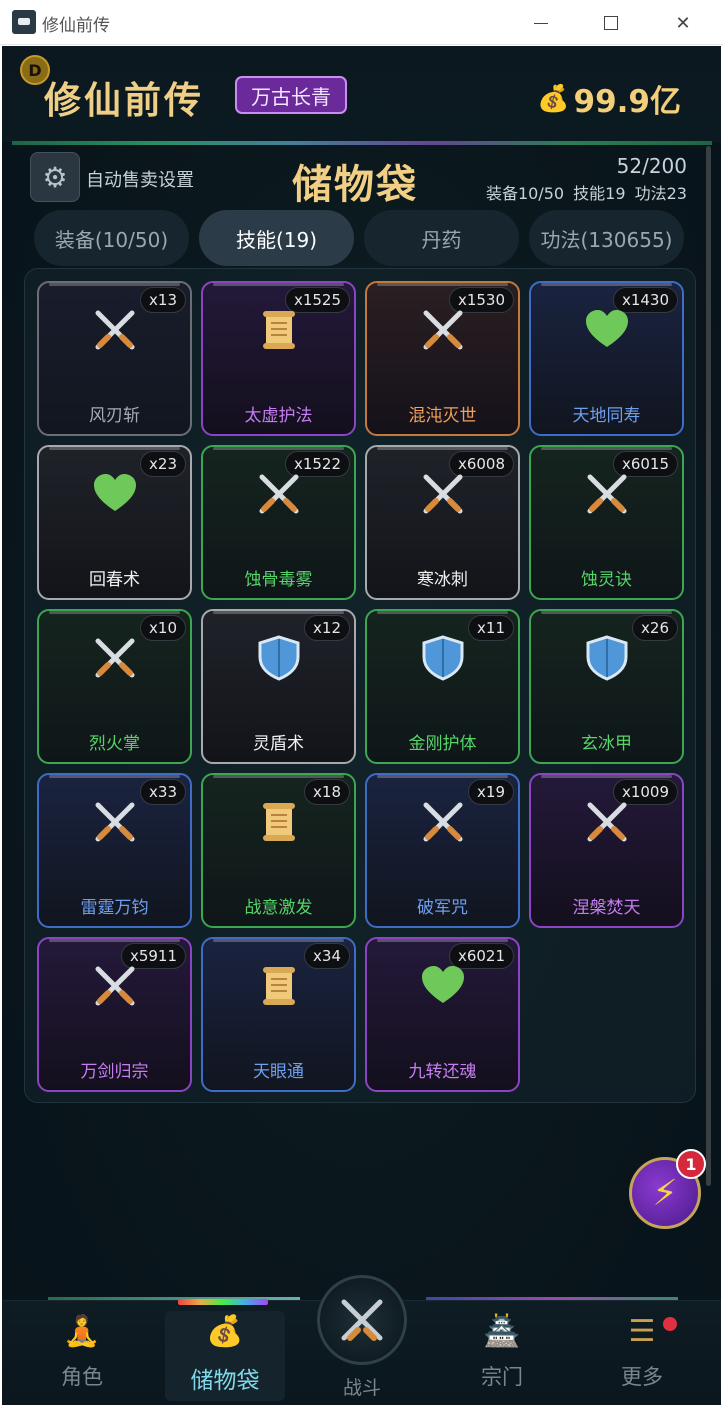 The image size is (723, 1407). I want to click on item-name: 混沌灭世, so click(442, 416).